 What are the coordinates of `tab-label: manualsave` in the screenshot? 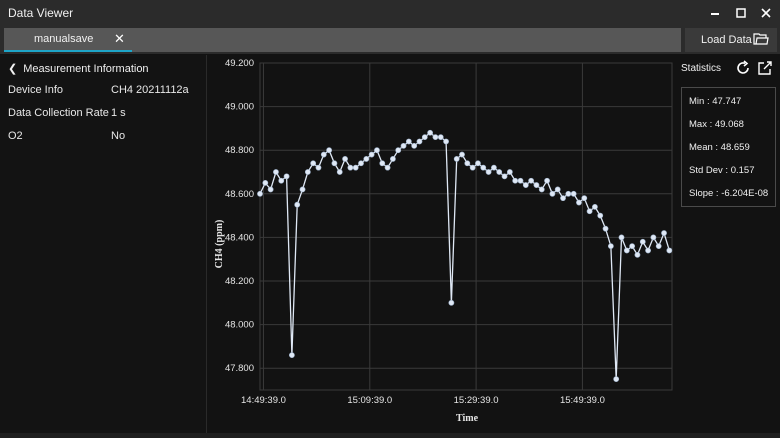 It's located at (64, 39).